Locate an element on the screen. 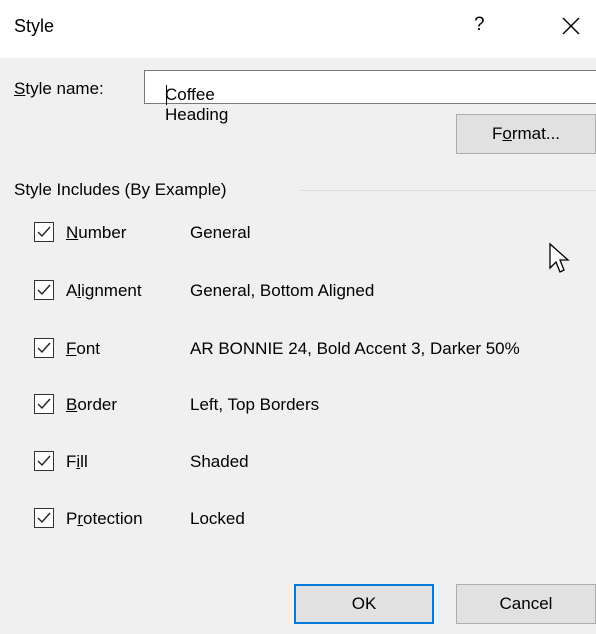  alignment-label: Alignment is located at coordinates (104, 290).